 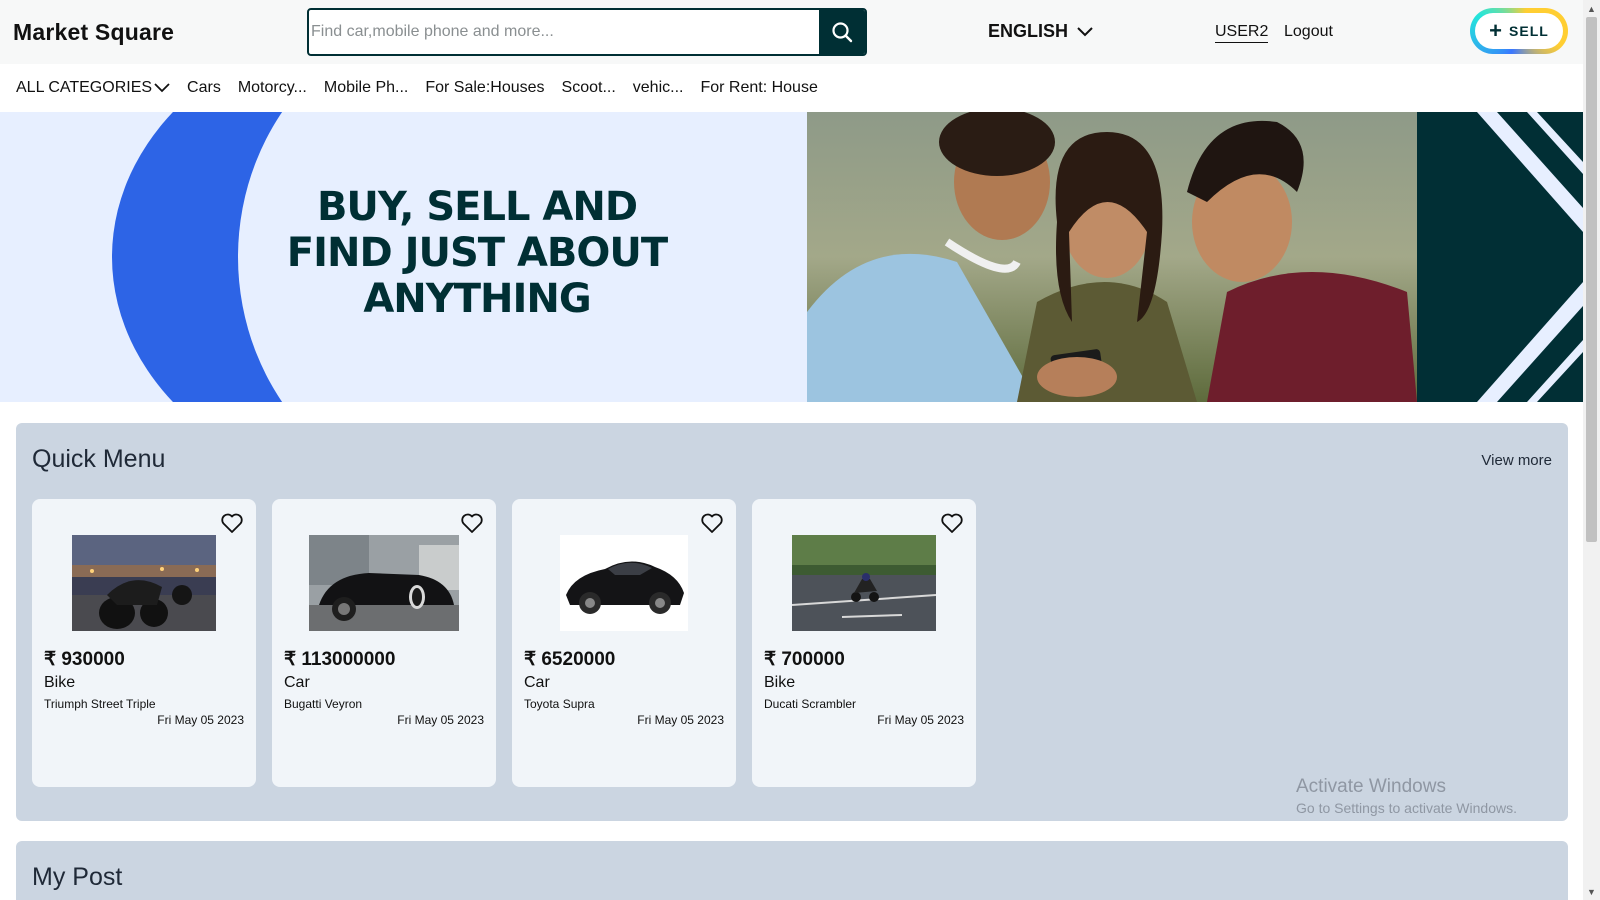 I want to click on category-for-rent-house: For Rent: House, so click(x=758, y=88).